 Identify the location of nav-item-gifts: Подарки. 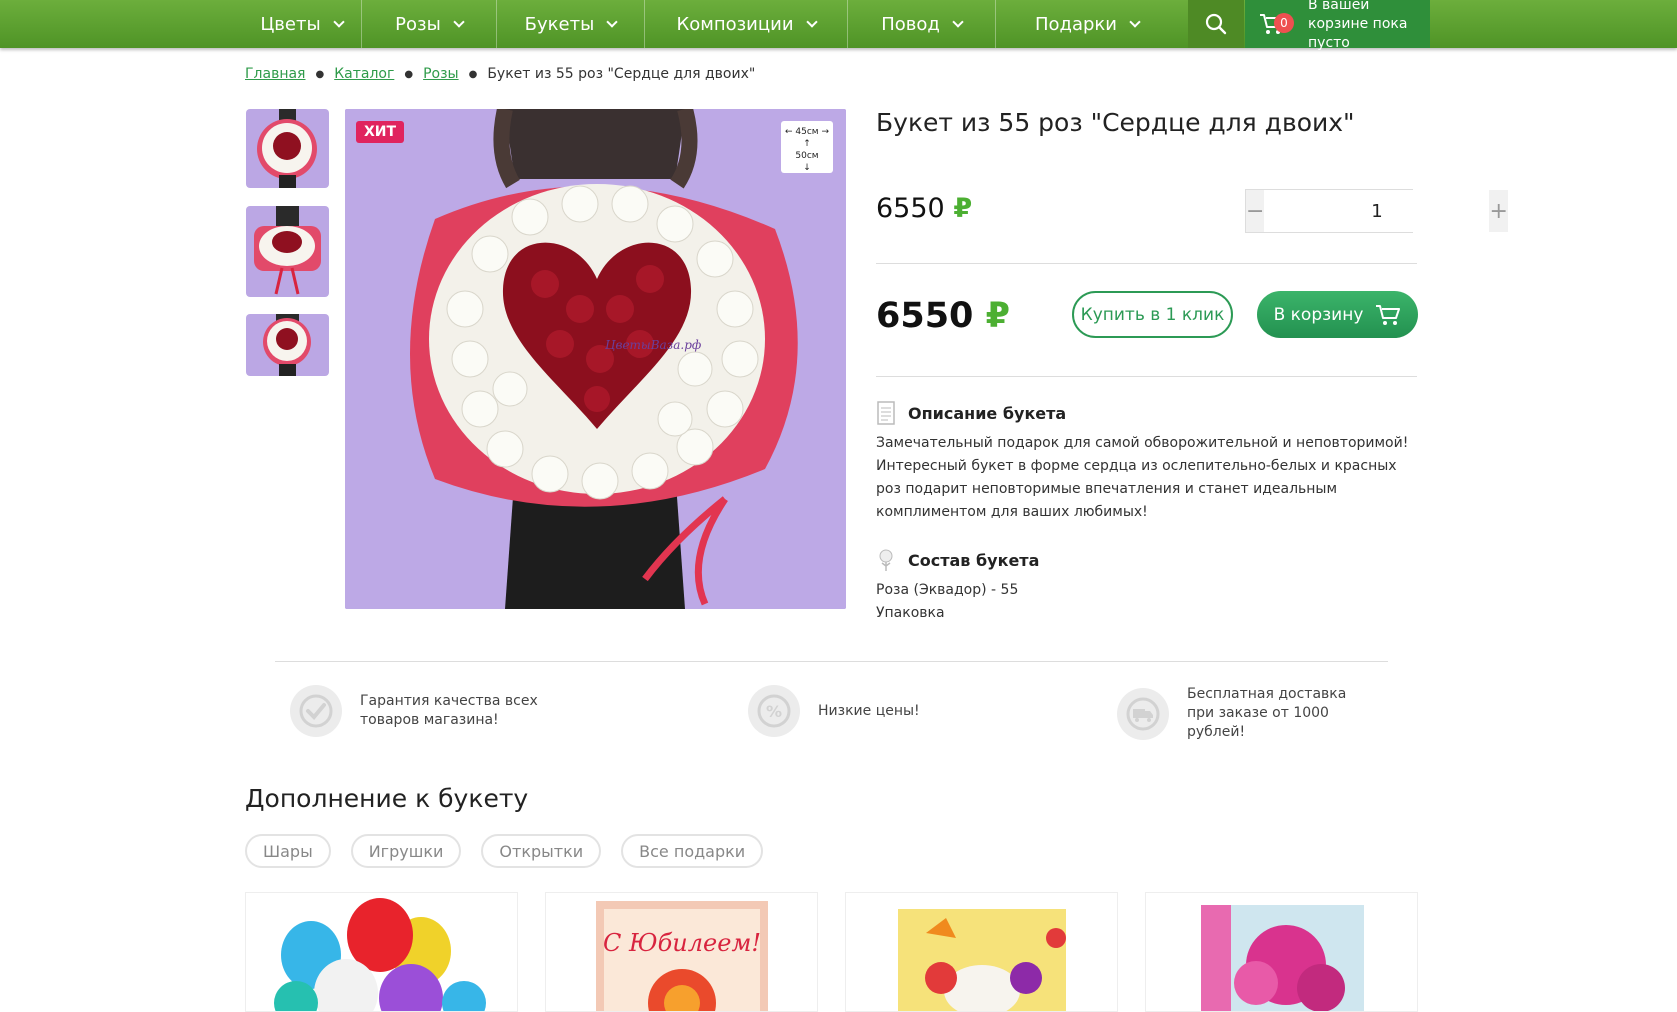
(1087, 24).